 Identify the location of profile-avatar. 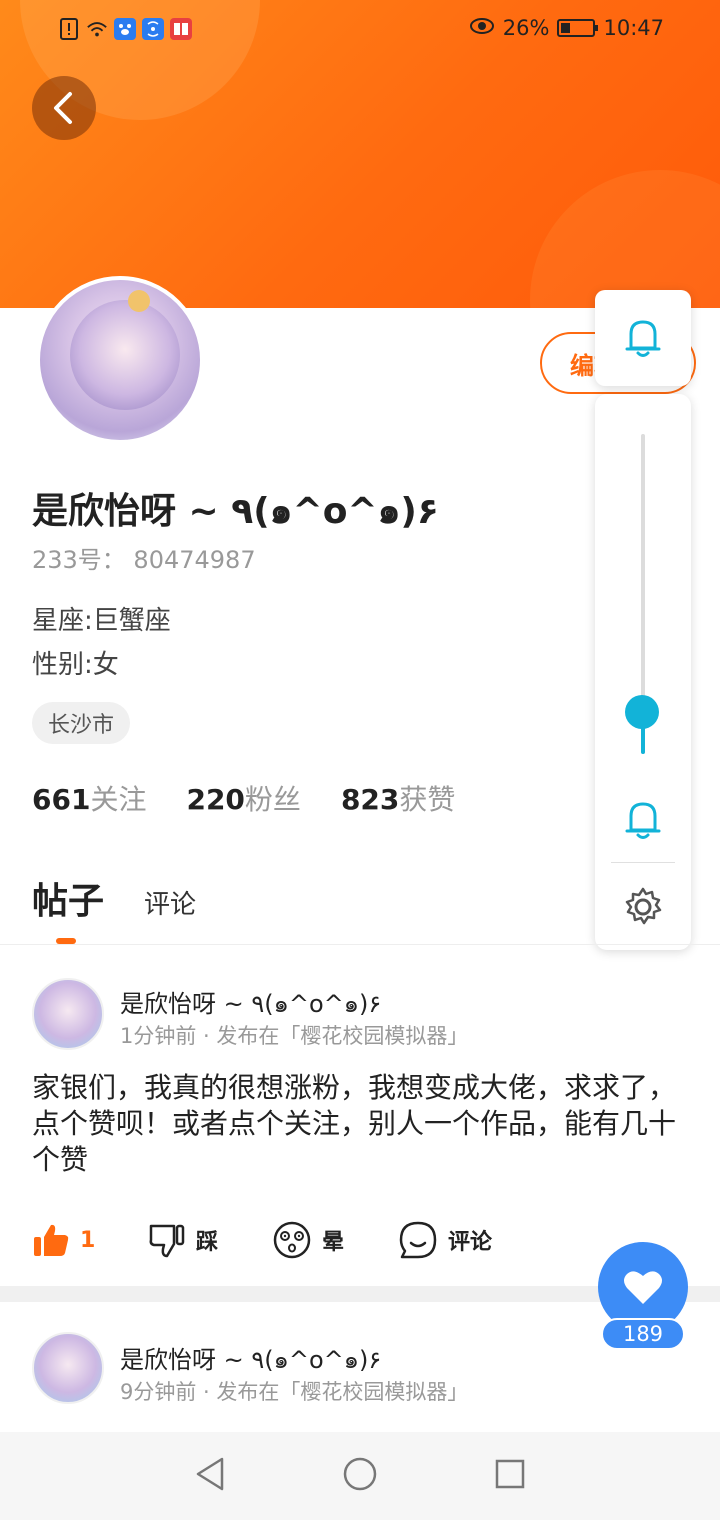
(120, 360).